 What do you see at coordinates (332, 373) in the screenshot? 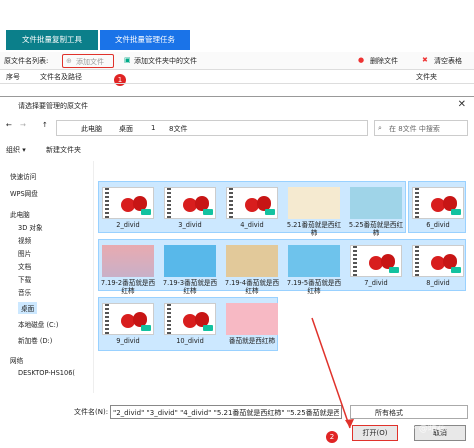
I see `arrow-annotation` at bounding box center [332, 373].